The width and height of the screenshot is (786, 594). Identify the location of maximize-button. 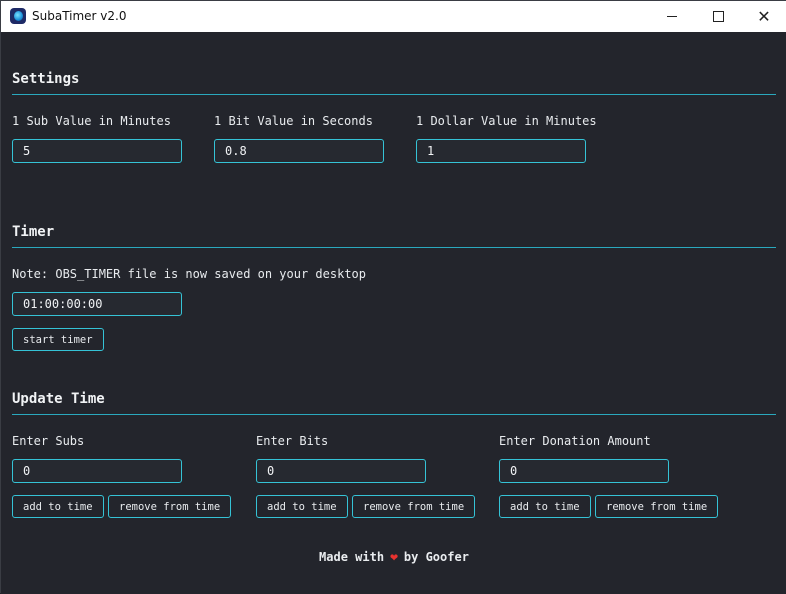
(718, 16).